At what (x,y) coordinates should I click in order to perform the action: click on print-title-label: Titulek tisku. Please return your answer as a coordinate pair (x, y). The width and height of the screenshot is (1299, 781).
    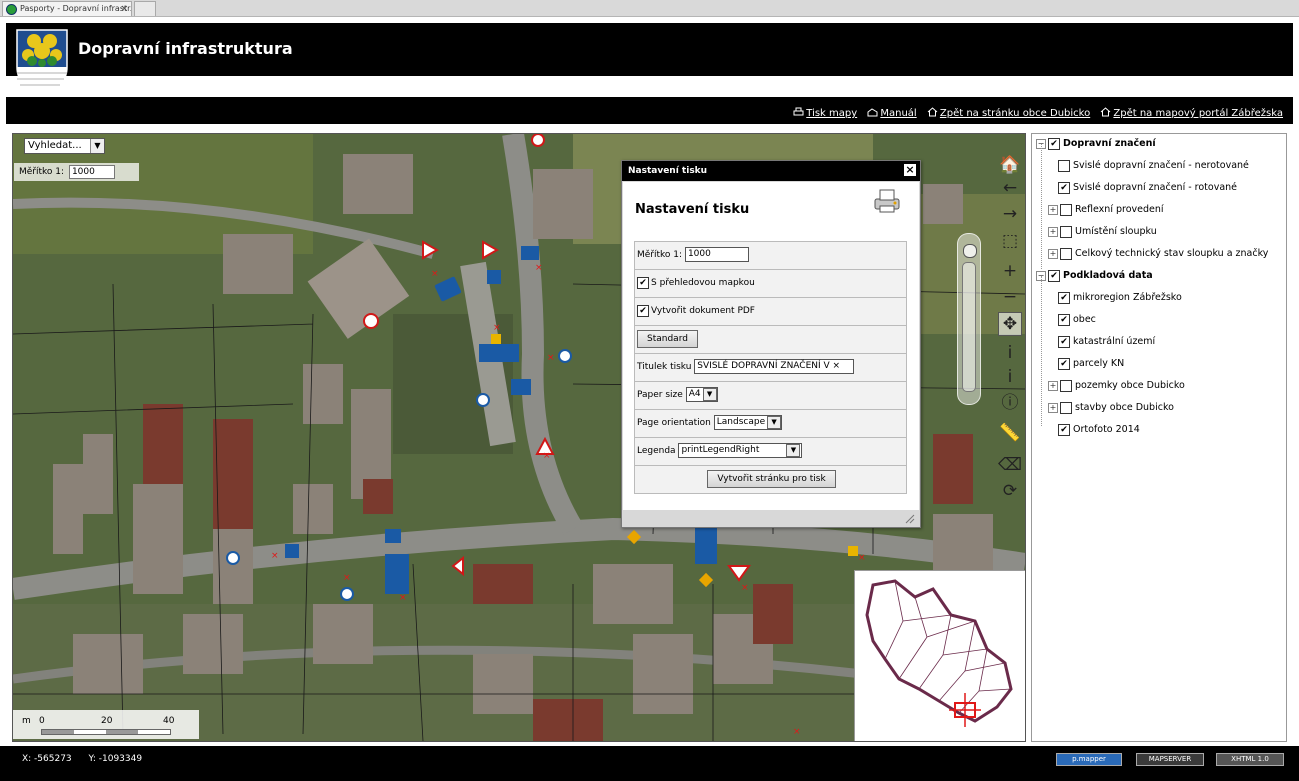
    Looking at the image, I should click on (664, 367).